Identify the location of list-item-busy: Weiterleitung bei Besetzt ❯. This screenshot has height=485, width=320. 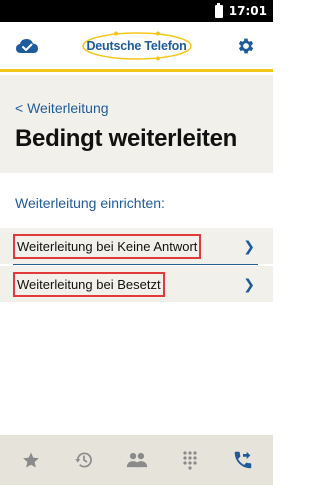
(136, 284).